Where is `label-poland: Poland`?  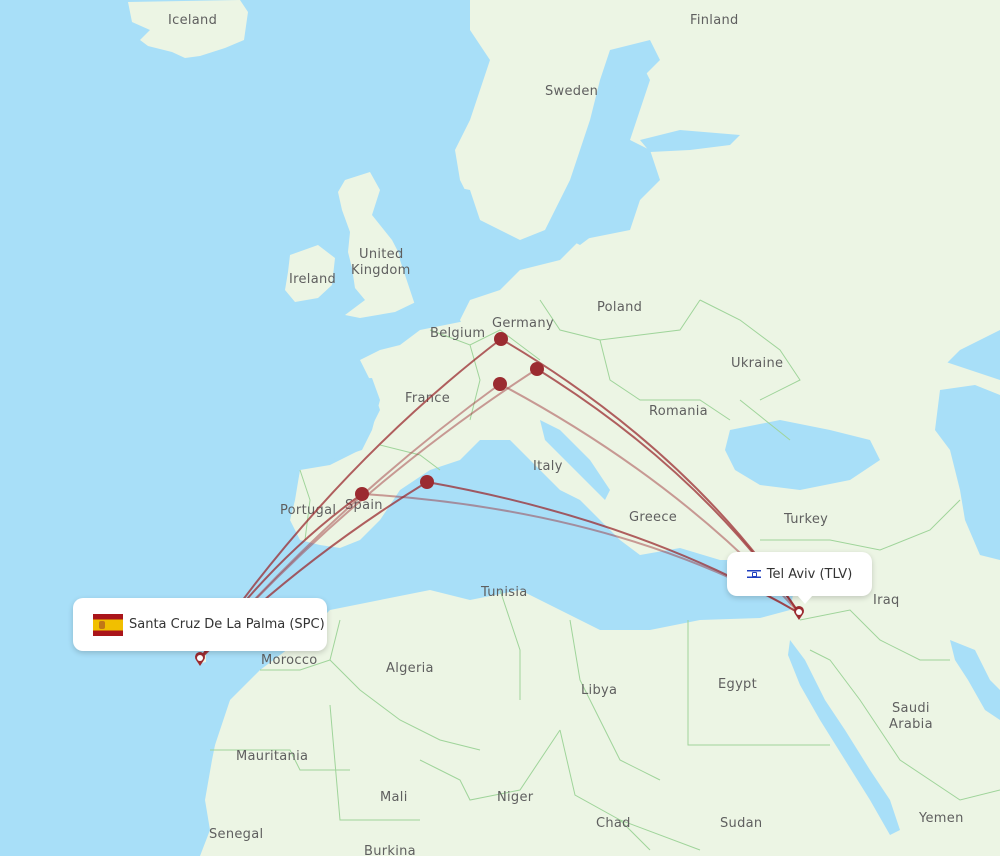 label-poland: Poland is located at coordinates (619, 307).